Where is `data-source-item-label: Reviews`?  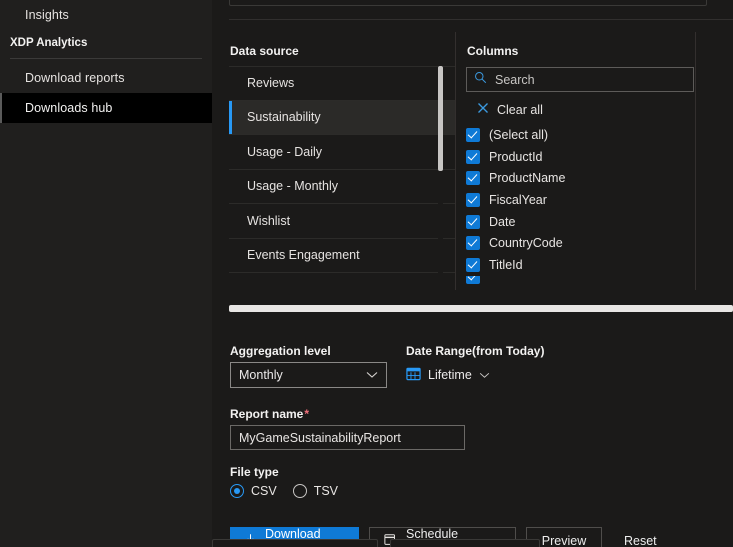
data-source-item-label: Reviews is located at coordinates (271, 83).